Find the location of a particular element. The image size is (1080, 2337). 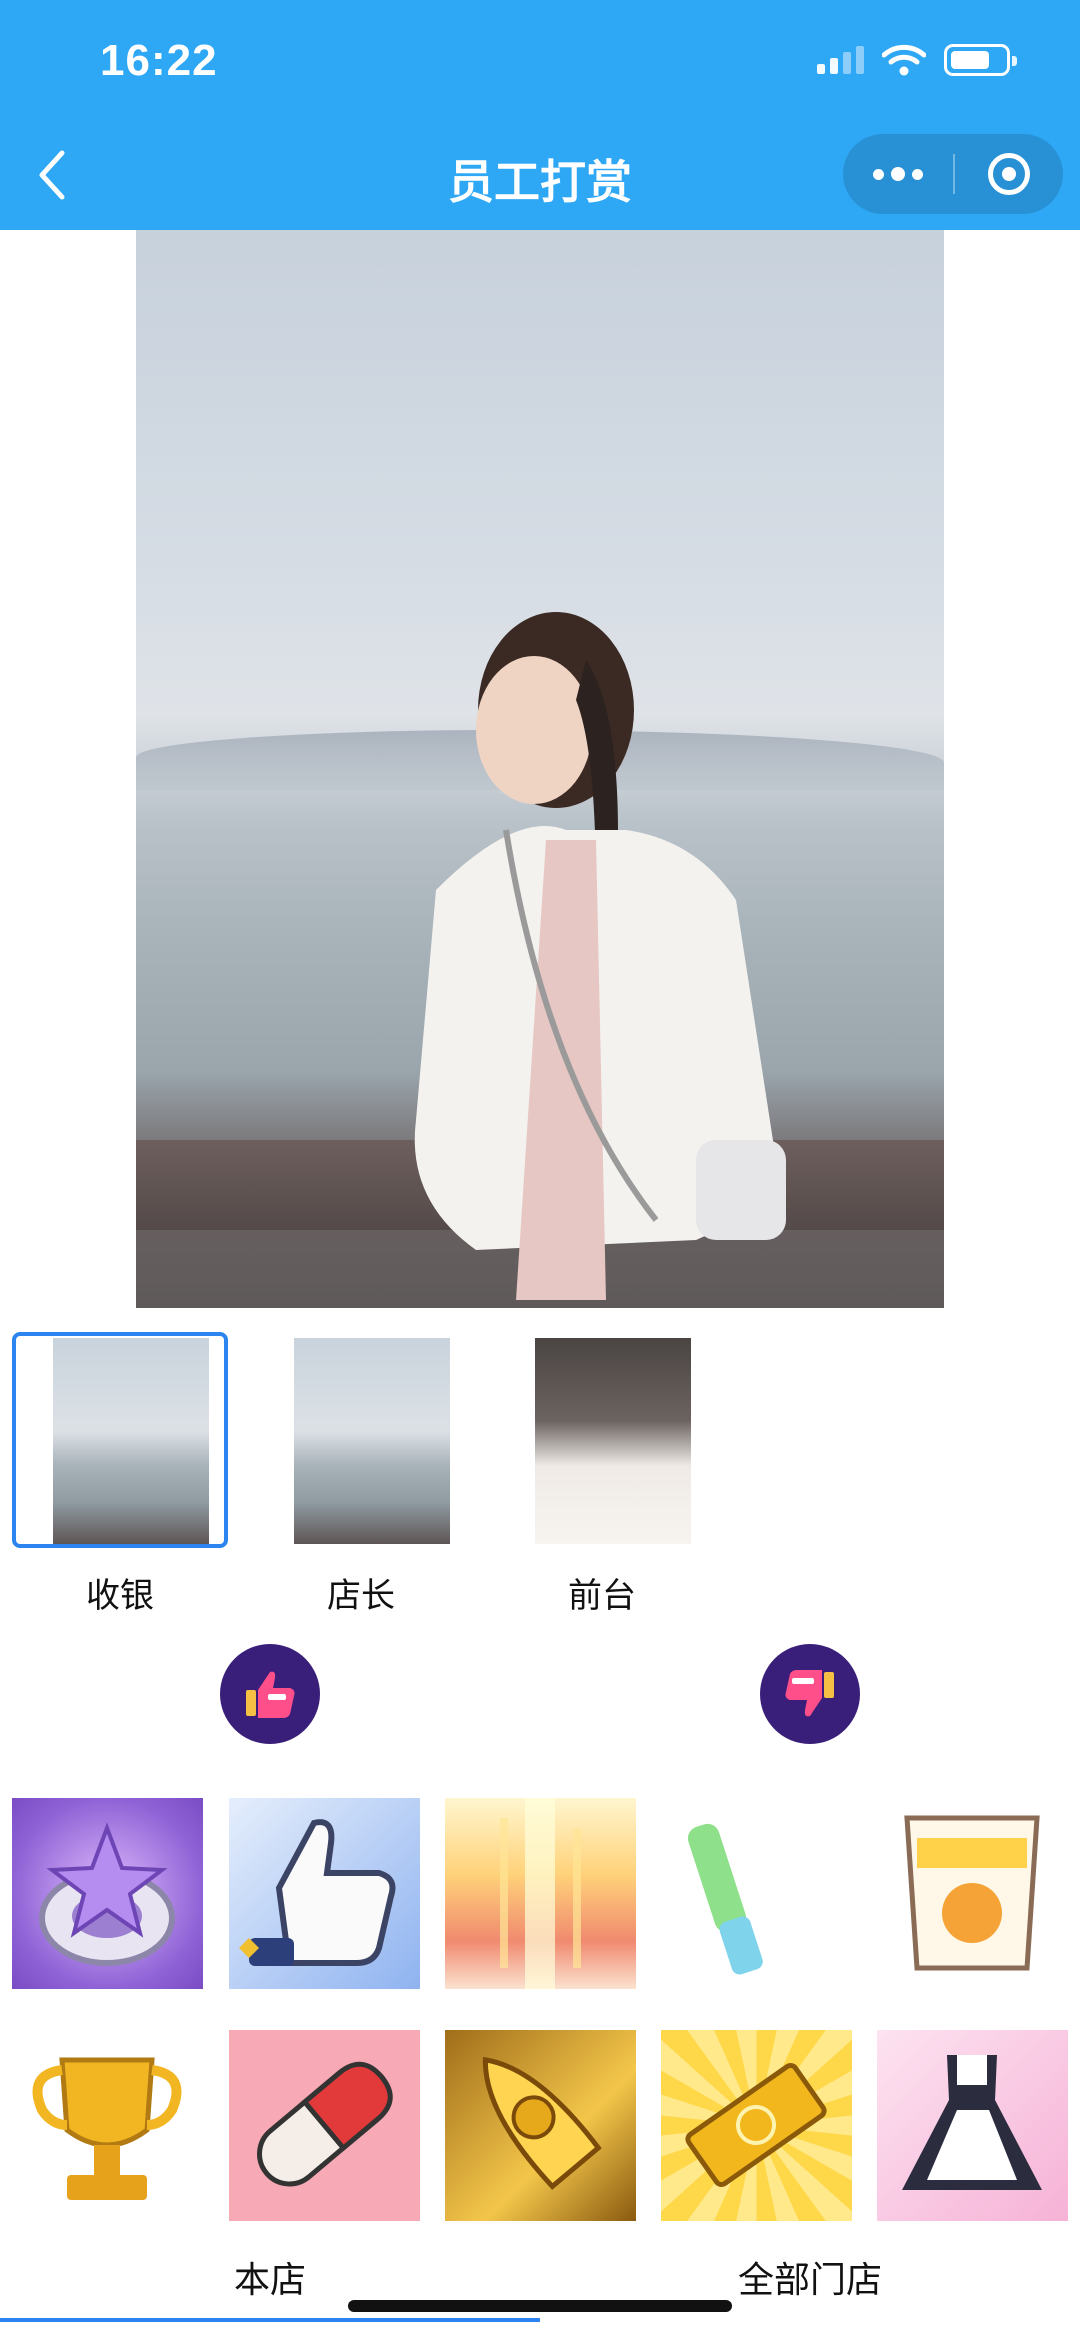

gift-maid-dress is located at coordinates (972, 2125).